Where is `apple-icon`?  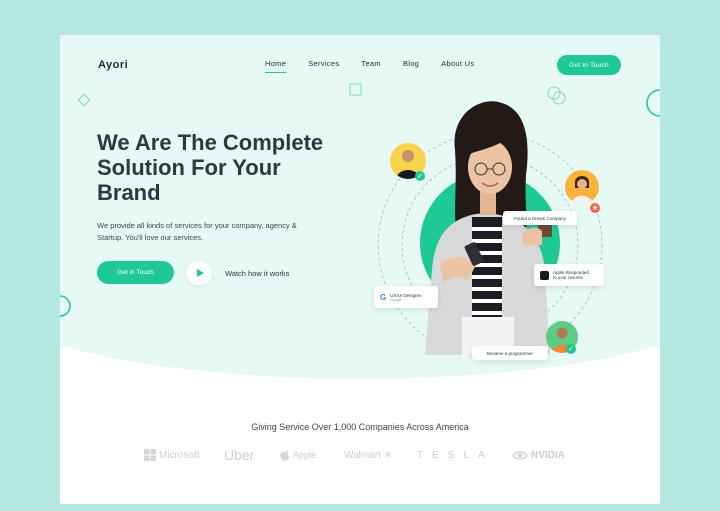 apple-icon is located at coordinates (544, 275).